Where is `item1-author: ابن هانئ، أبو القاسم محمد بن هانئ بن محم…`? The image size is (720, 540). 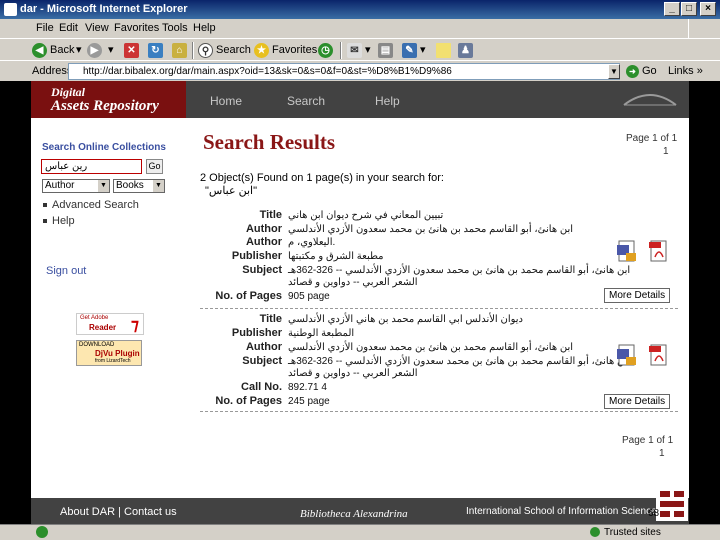
item1-author: ابن هانئ، أبو القاسم محمد بن هانئ بن محم… is located at coordinates (430, 229).